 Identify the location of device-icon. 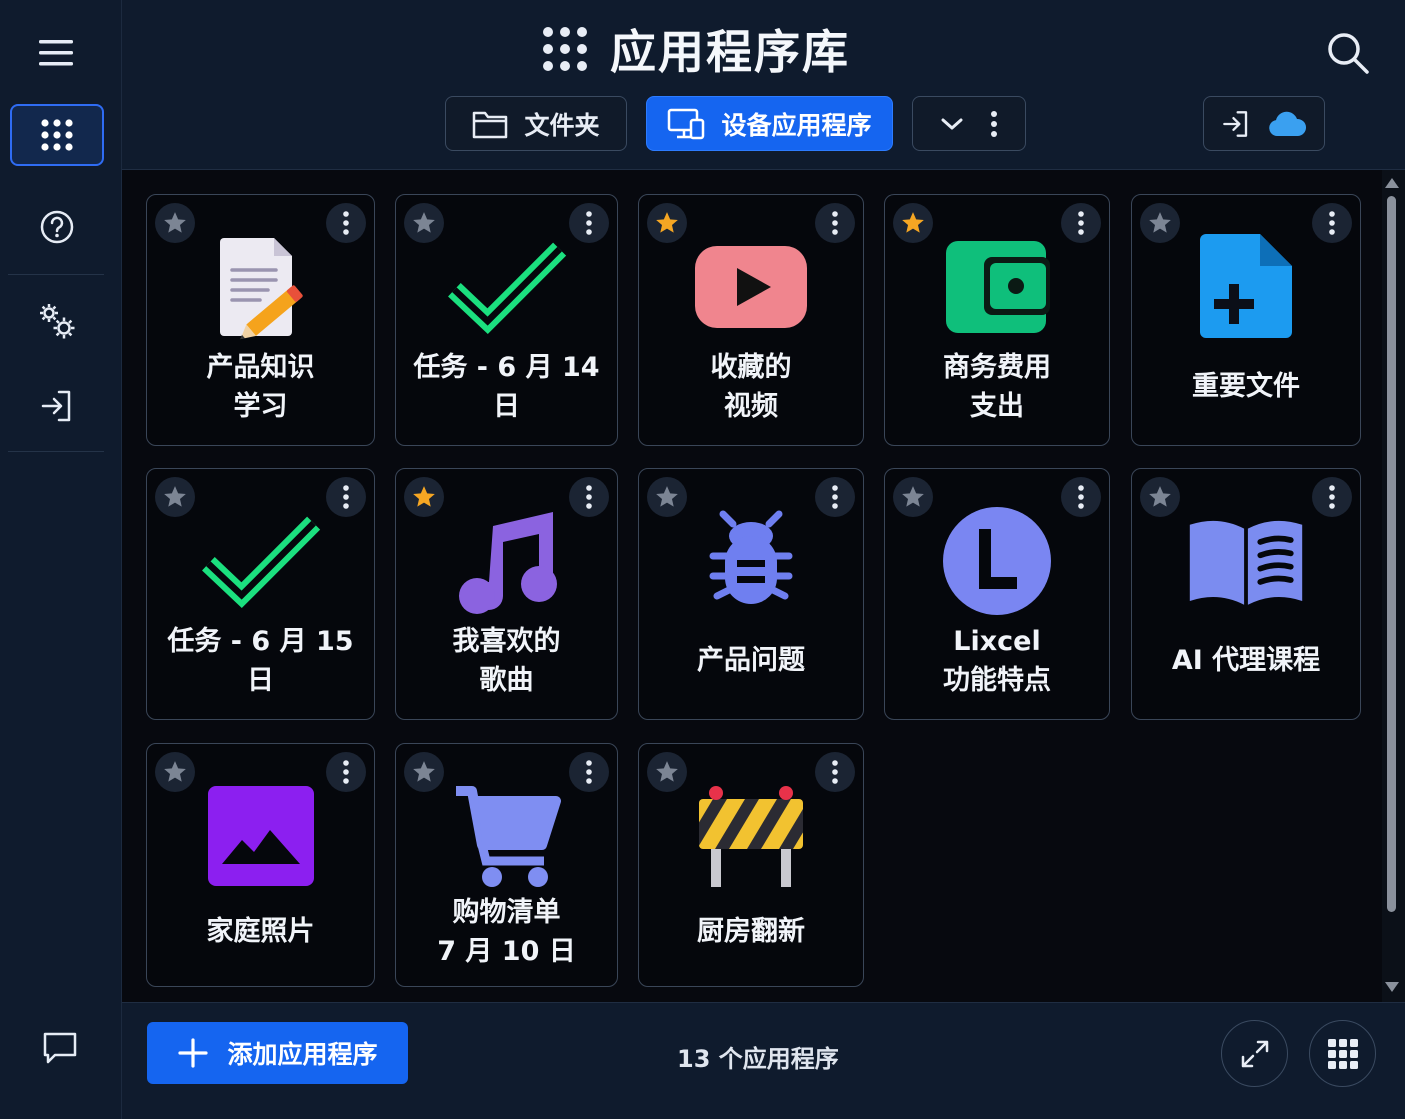
(686, 123).